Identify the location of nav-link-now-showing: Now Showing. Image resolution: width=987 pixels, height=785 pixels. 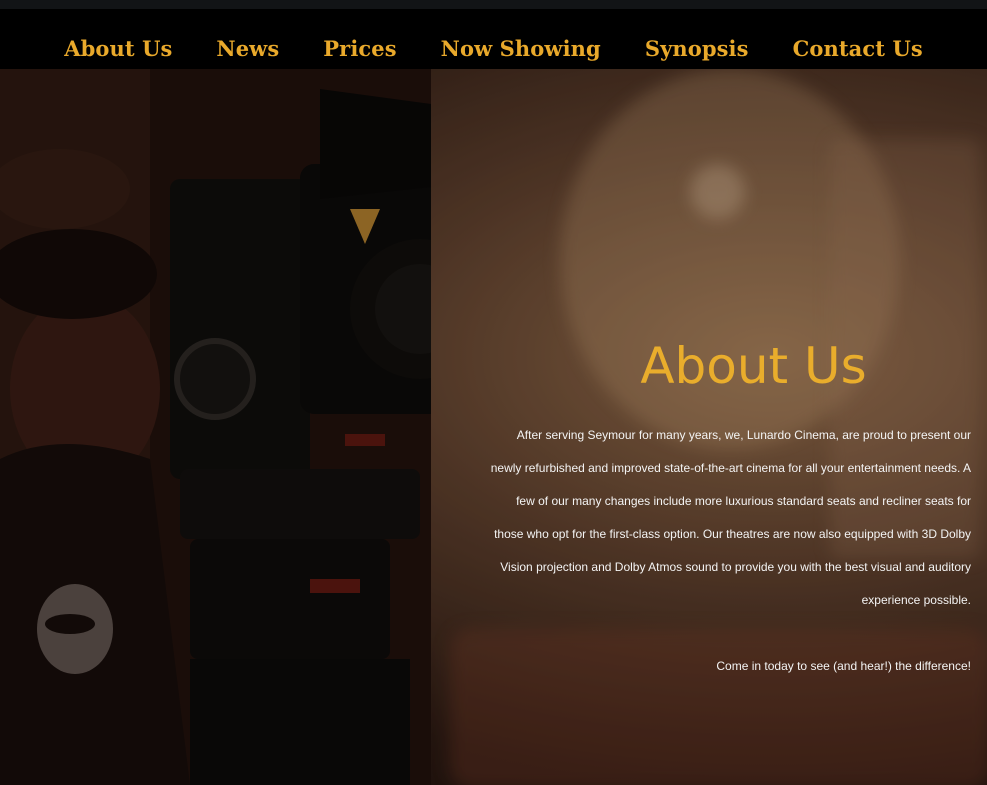
(521, 48).